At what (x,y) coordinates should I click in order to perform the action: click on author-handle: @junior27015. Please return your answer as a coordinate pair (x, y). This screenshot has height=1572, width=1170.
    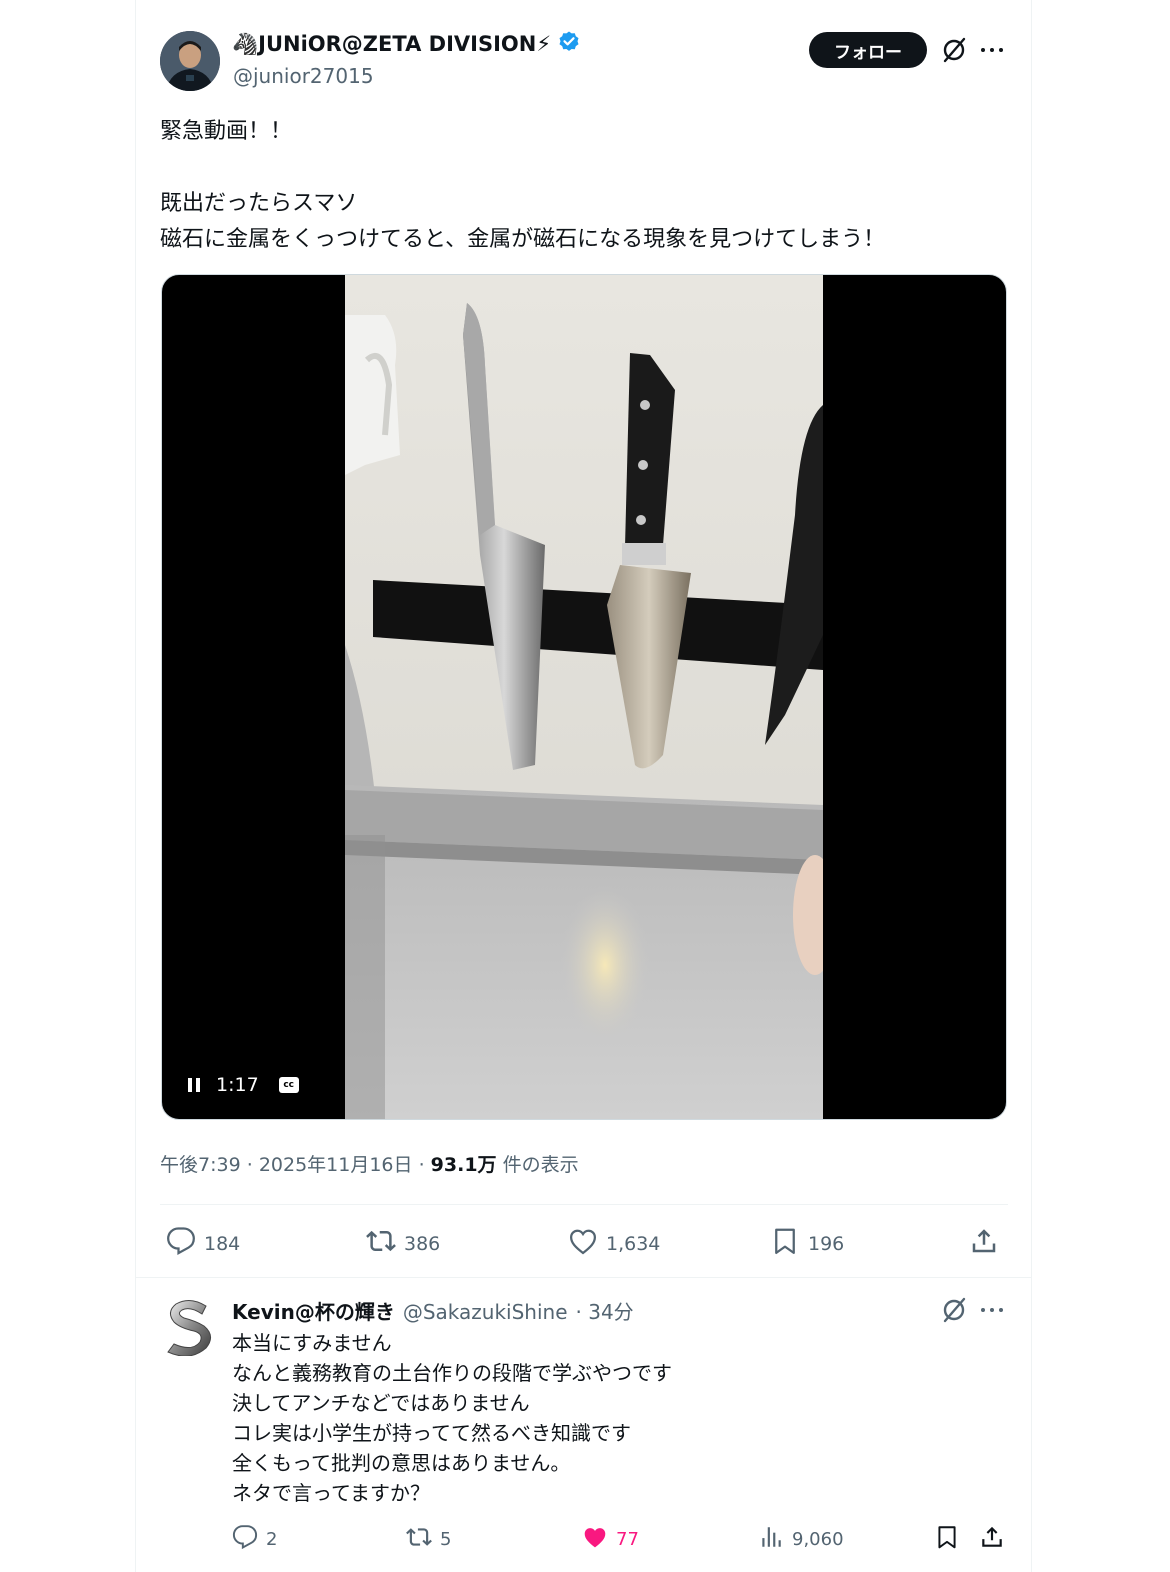
    Looking at the image, I should click on (303, 76).